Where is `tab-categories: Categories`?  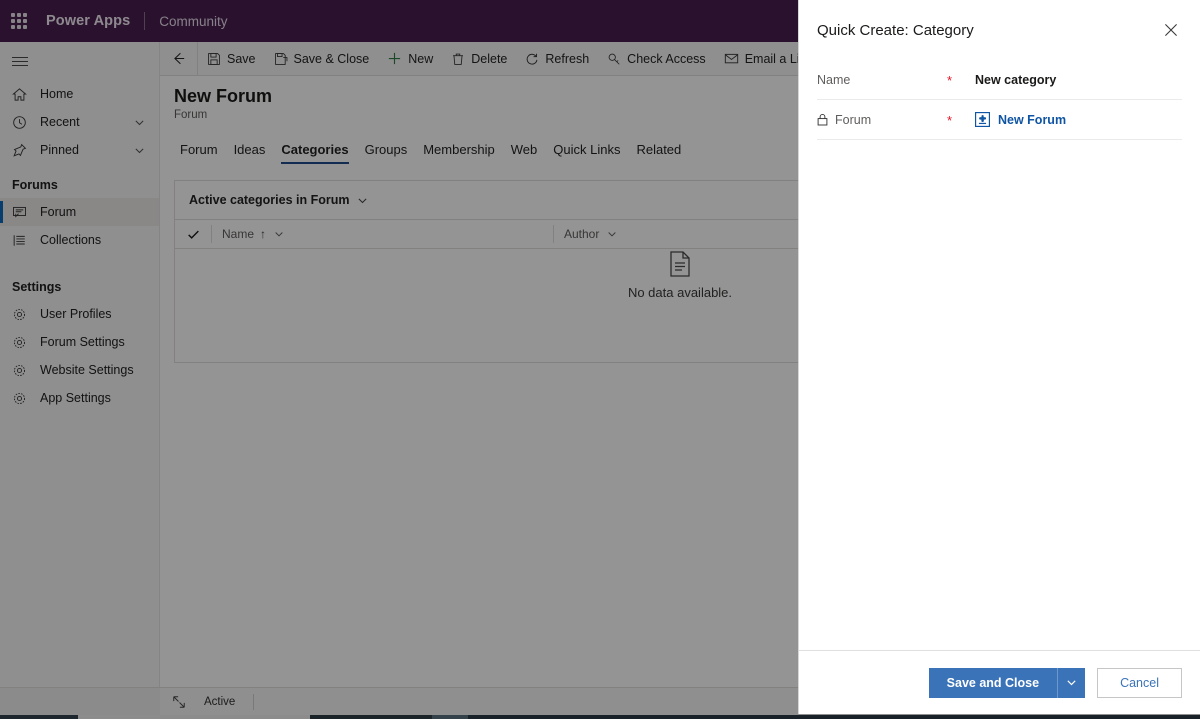
tab-categories: Categories is located at coordinates (314, 153).